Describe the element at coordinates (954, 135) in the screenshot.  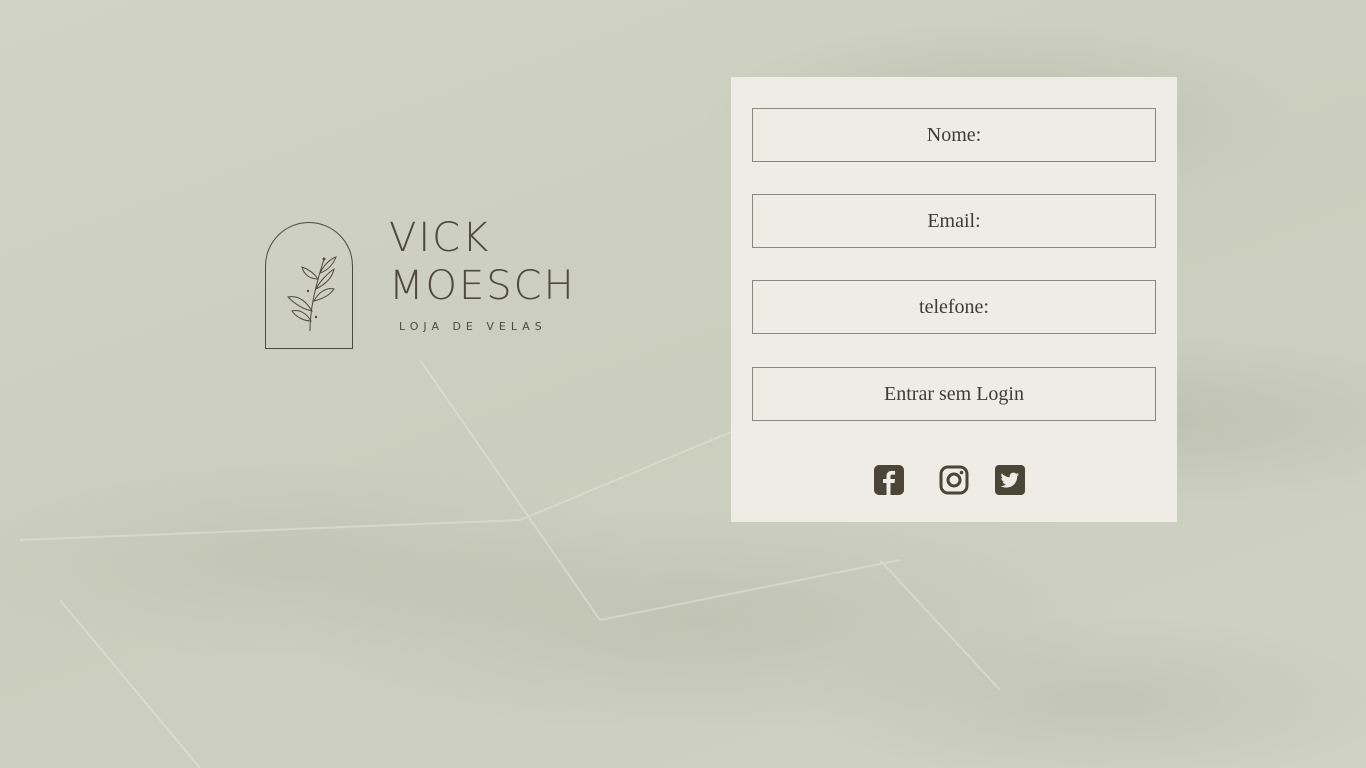
I see `name-input` at that location.